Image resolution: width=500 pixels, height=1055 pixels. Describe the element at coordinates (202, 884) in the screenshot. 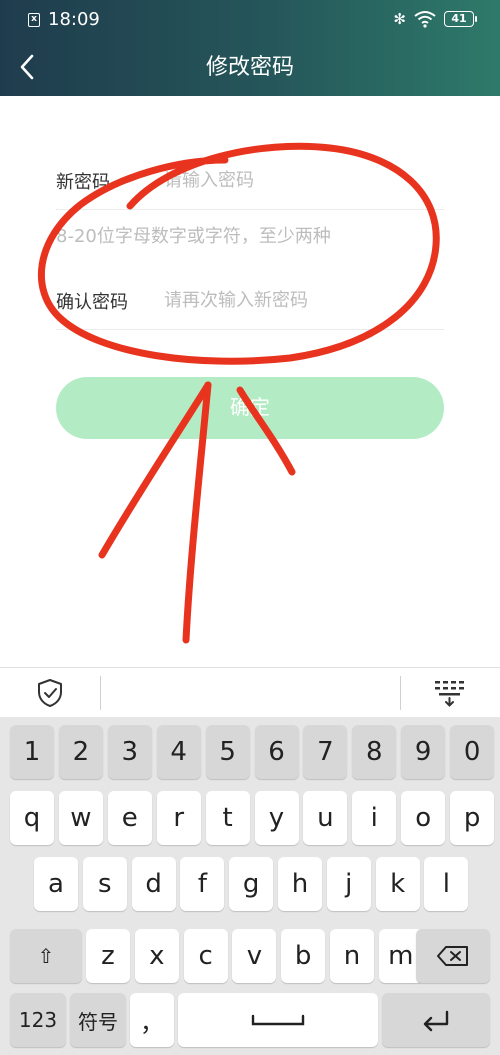

I see `key-f: f` at that location.